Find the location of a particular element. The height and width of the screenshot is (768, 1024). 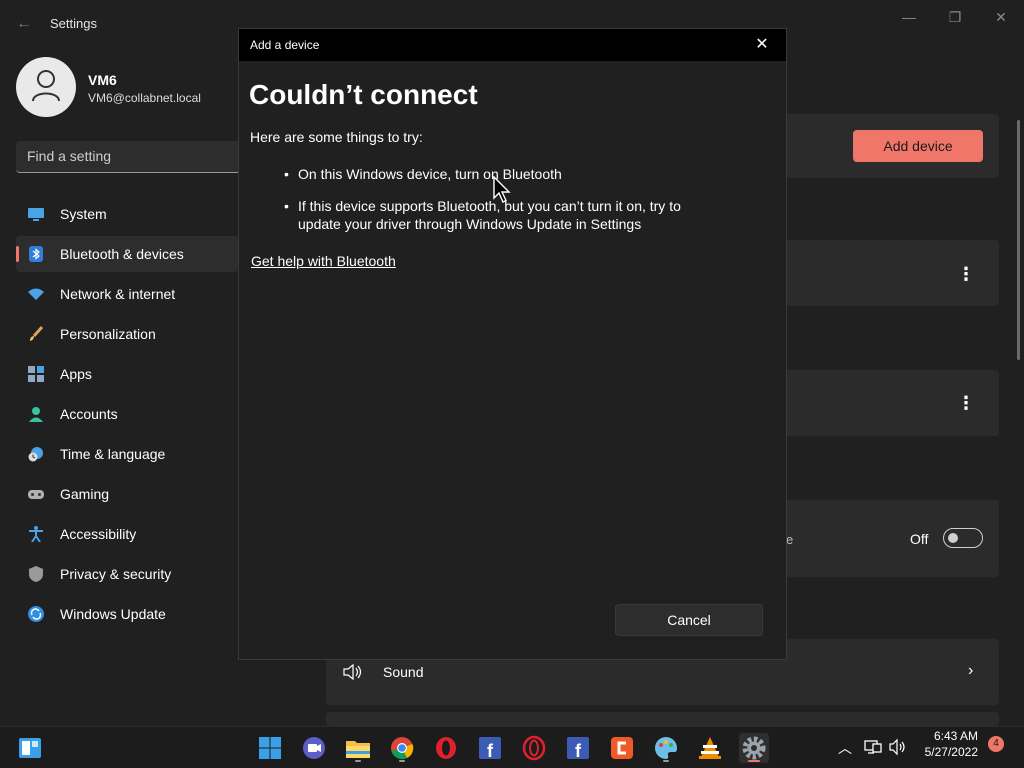

account-icon is located at coordinates (36, 414).